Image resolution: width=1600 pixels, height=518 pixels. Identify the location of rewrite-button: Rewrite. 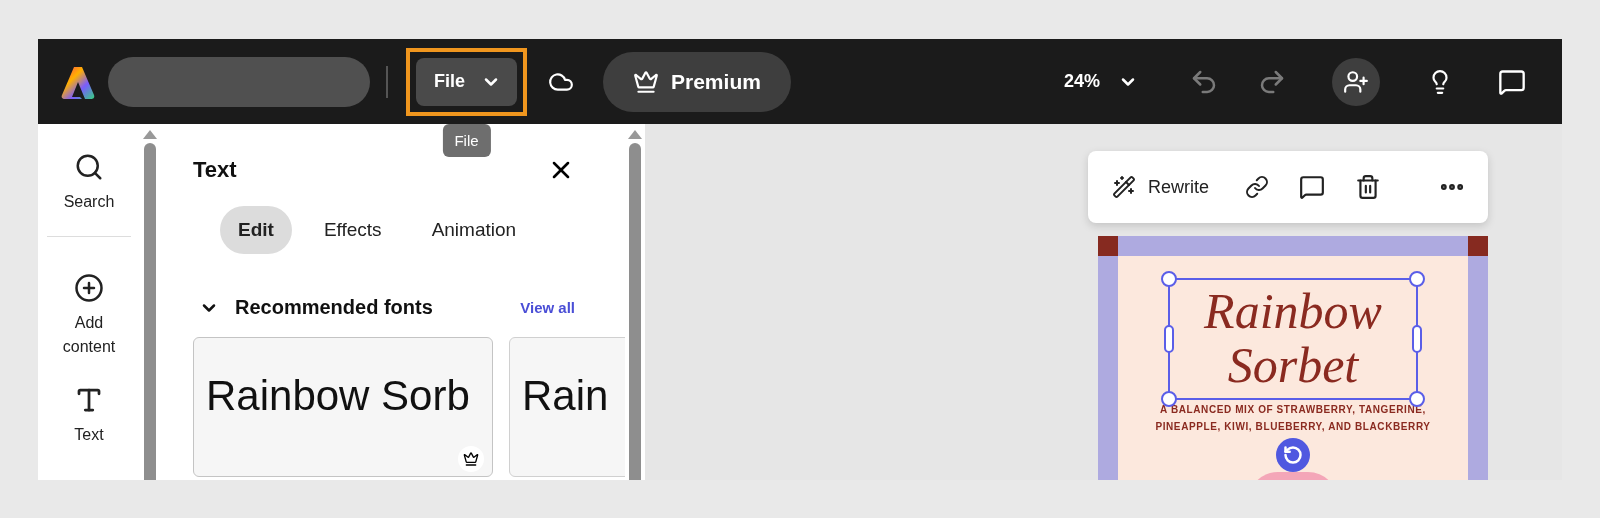
(1160, 187).